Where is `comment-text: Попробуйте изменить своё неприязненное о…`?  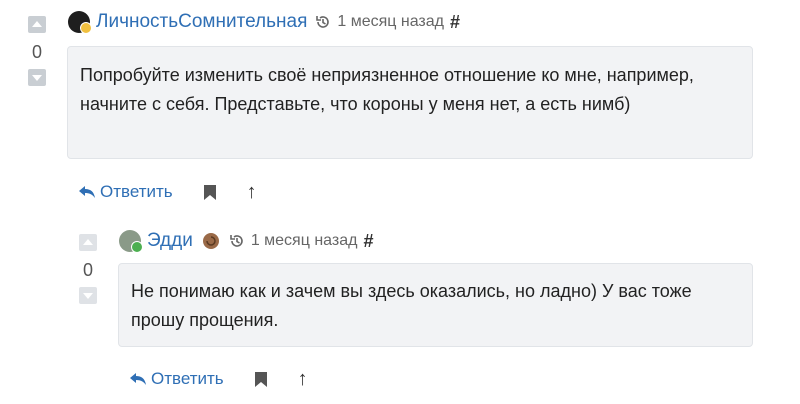
comment-text: Попробуйте изменить своё неприязненное о… is located at coordinates (387, 89).